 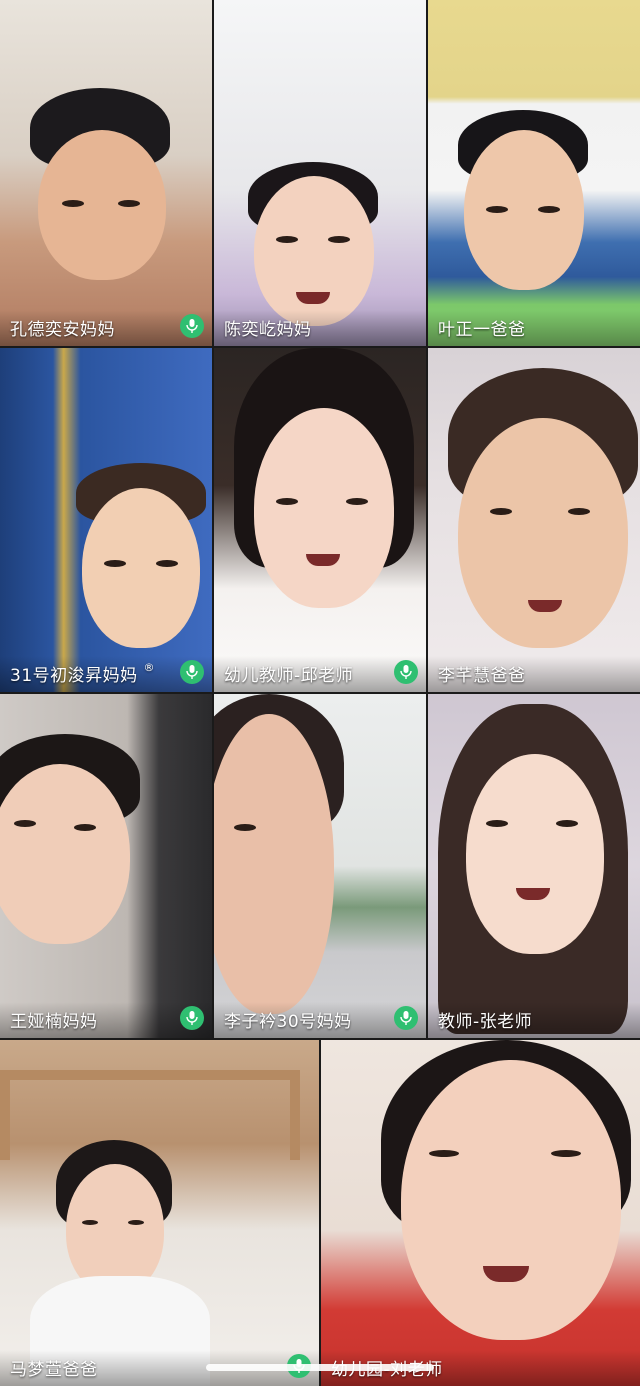 I want to click on participant-tile: 李芊慧爸爸, so click(x=534, y=520).